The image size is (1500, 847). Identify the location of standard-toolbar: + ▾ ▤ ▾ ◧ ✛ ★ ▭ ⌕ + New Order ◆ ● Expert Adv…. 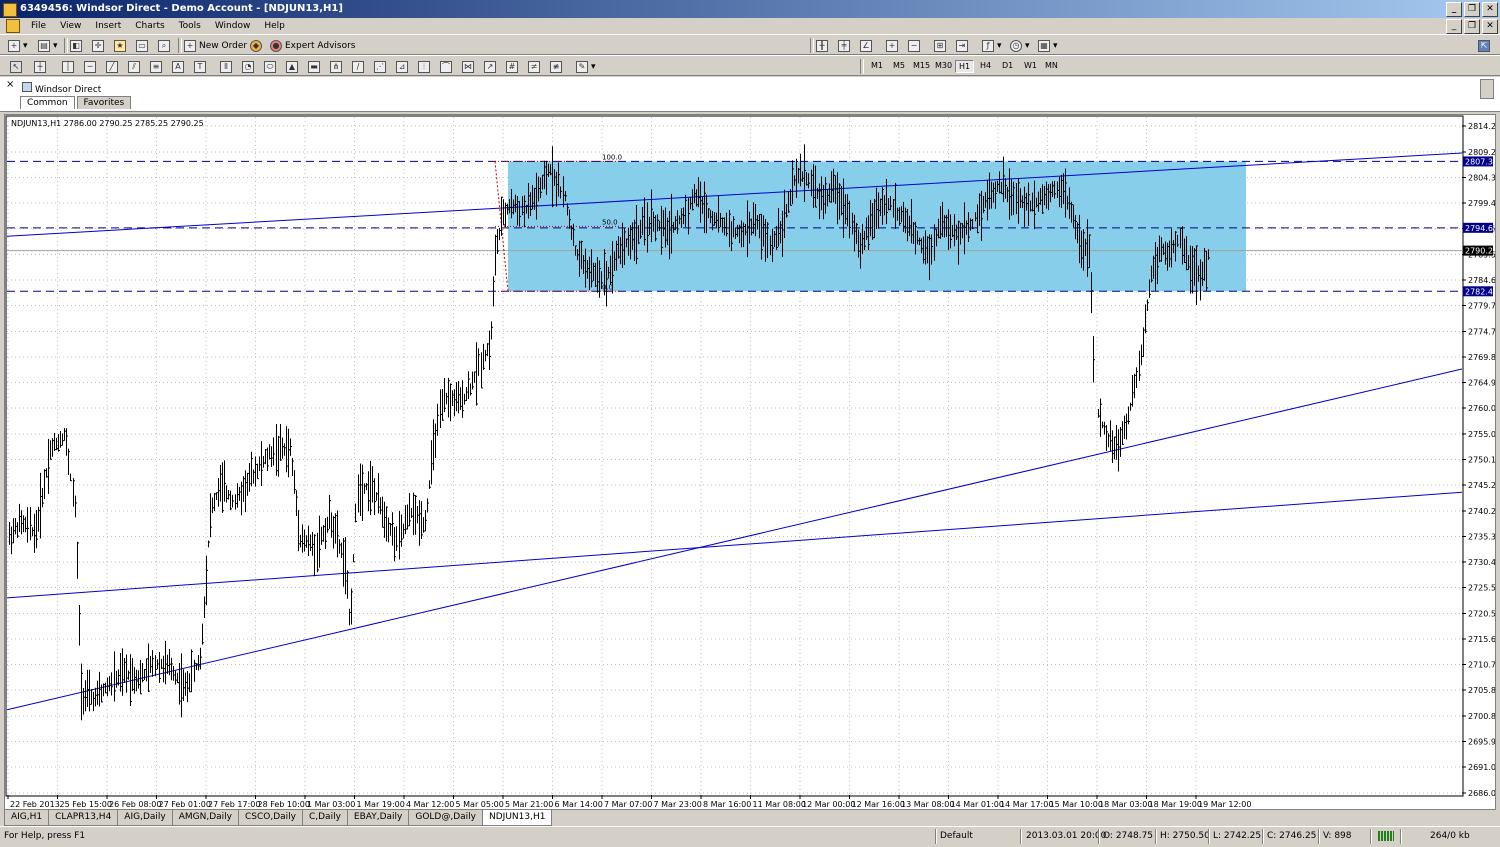
(750, 44).